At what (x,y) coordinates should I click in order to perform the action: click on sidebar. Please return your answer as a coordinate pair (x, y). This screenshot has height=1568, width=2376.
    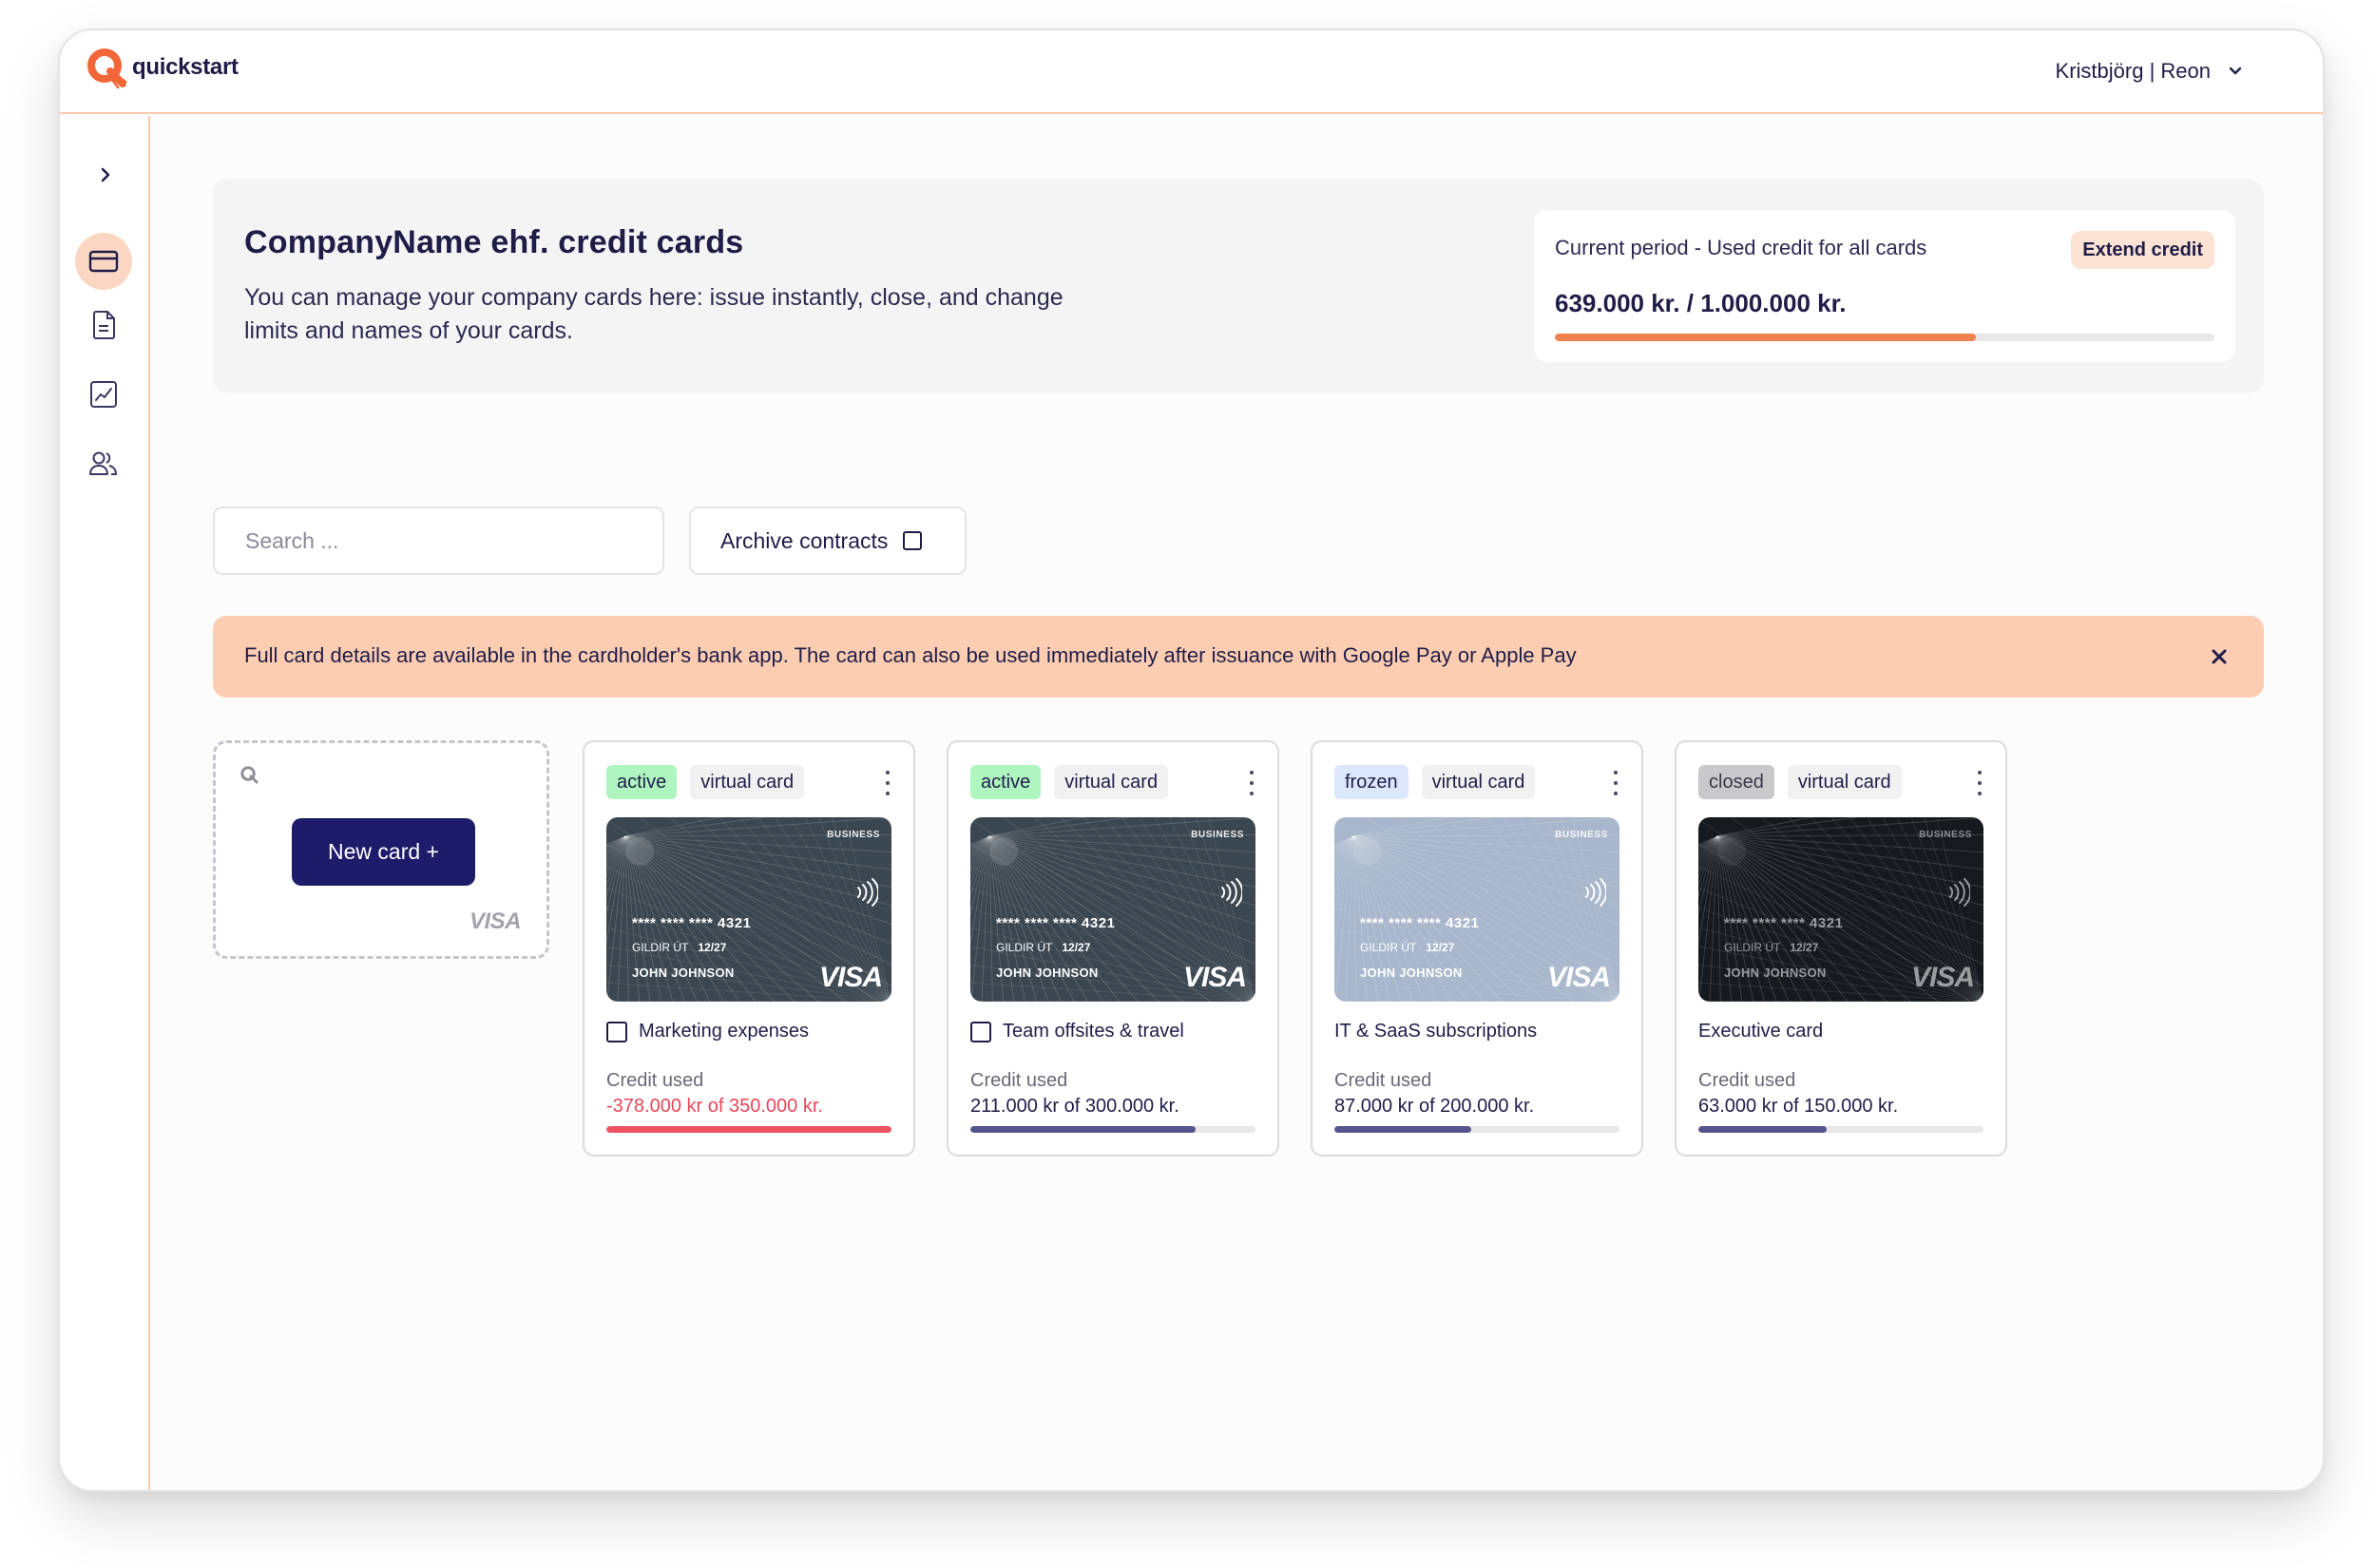
    Looking at the image, I should click on (105, 803).